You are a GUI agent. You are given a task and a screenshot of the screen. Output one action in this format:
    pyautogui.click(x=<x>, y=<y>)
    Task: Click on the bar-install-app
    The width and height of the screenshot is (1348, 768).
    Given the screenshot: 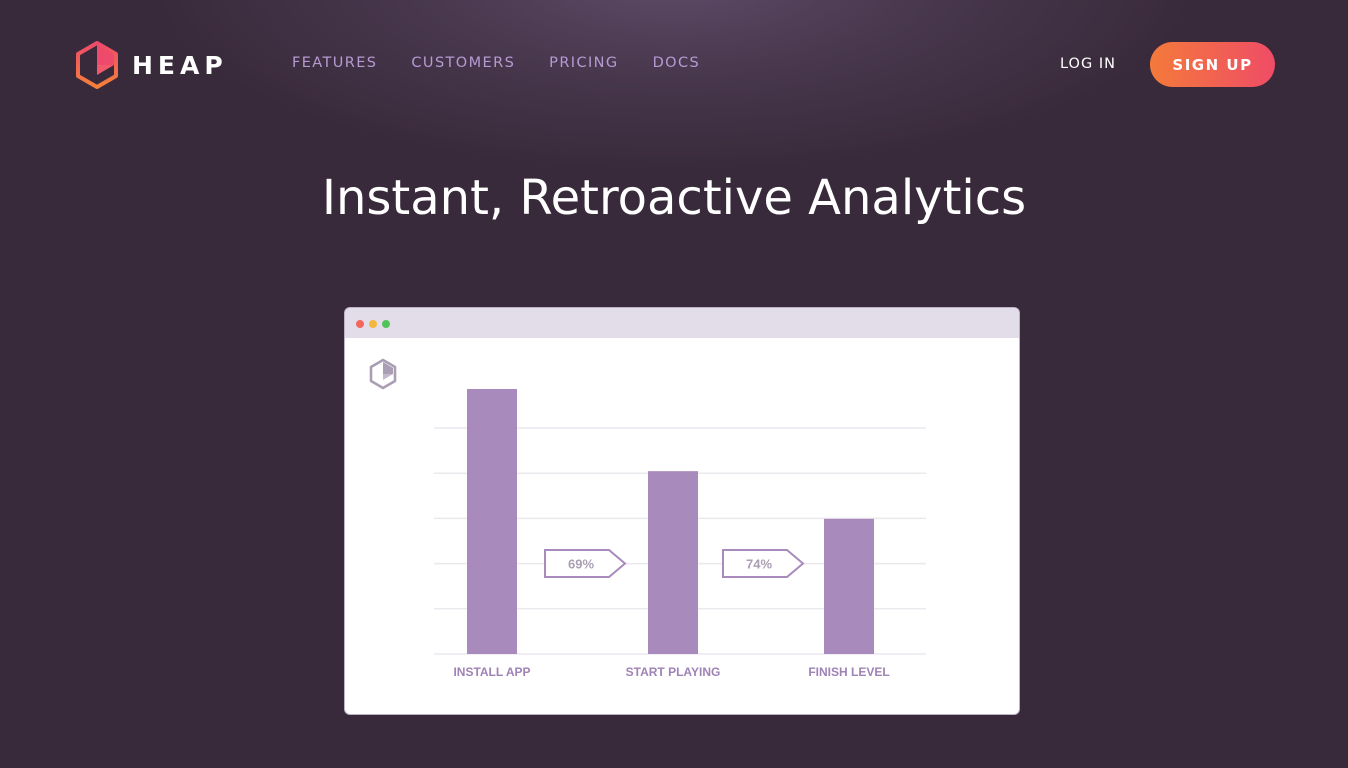 What is the action you would take?
    pyautogui.click(x=492, y=521)
    